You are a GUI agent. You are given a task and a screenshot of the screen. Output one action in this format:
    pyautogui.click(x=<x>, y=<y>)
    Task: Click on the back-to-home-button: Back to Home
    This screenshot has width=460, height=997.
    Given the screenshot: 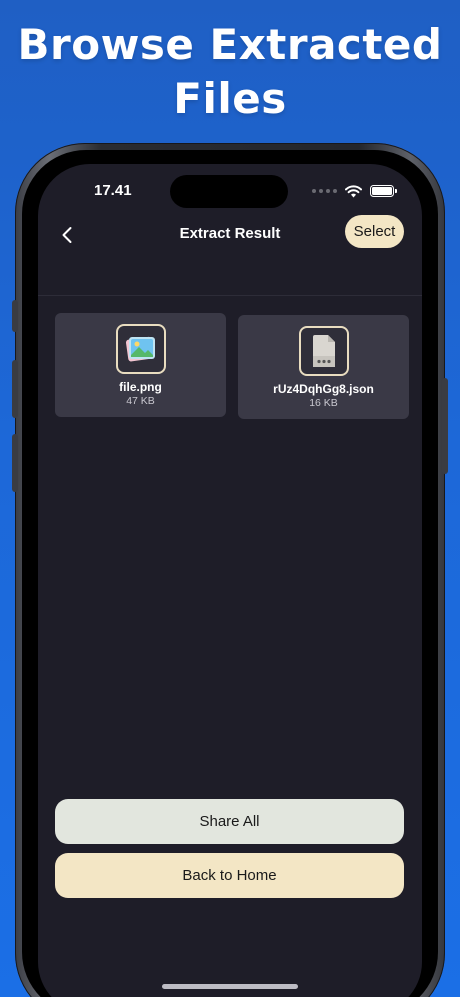 What is the action you would take?
    pyautogui.click(x=229, y=875)
    